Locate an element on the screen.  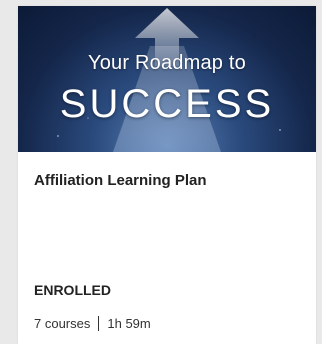
plan-meta: 7 courses 1h 59m is located at coordinates (92, 323).